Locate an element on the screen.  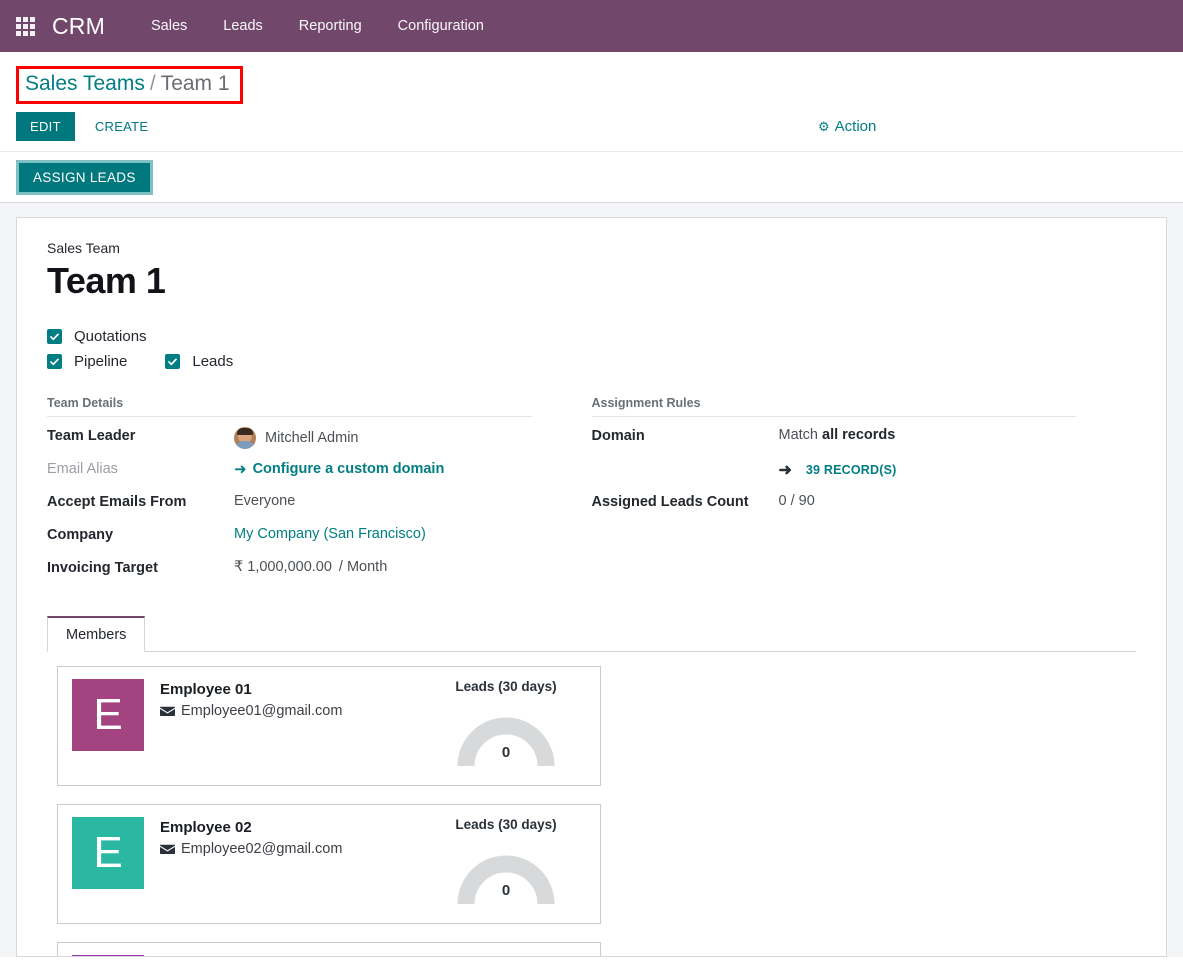
field-accept-emails: Accept Emails From Everyone is located at coordinates (289, 505).